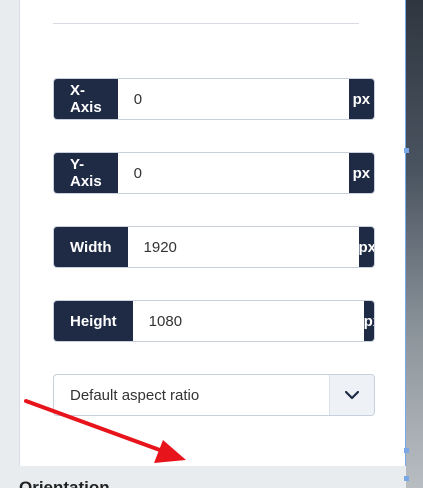 This screenshot has width=423, height=488. What do you see at coordinates (233, 173) in the screenshot?
I see `y-axis-input` at bounding box center [233, 173].